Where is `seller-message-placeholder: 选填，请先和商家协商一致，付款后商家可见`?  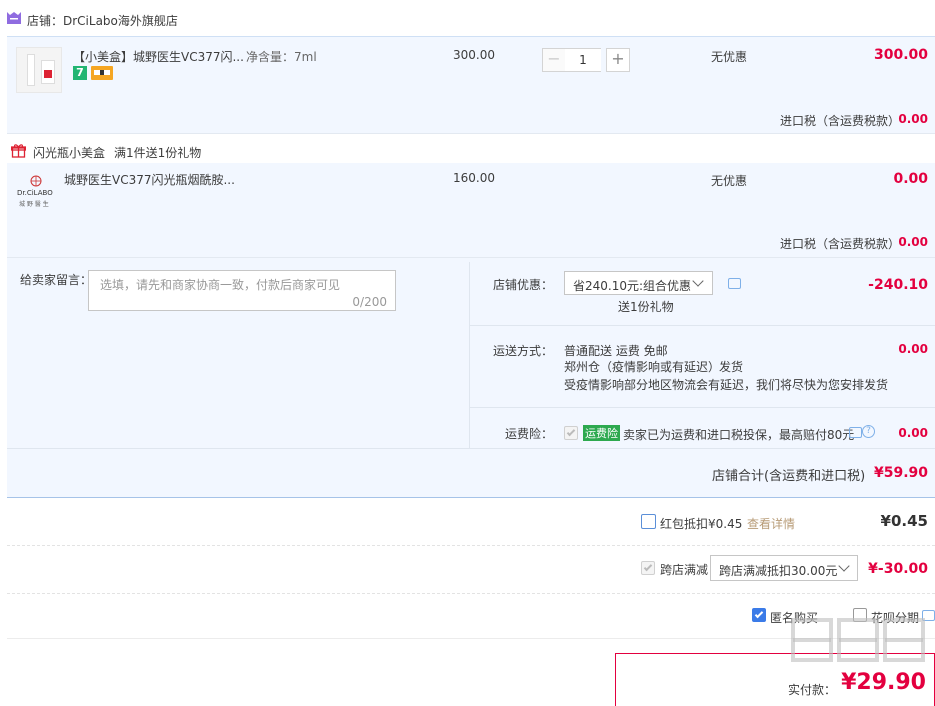
seller-message-placeholder: 选填，请先和商家协商一致，付款后商家可见 is located at coordinates (220, 285).